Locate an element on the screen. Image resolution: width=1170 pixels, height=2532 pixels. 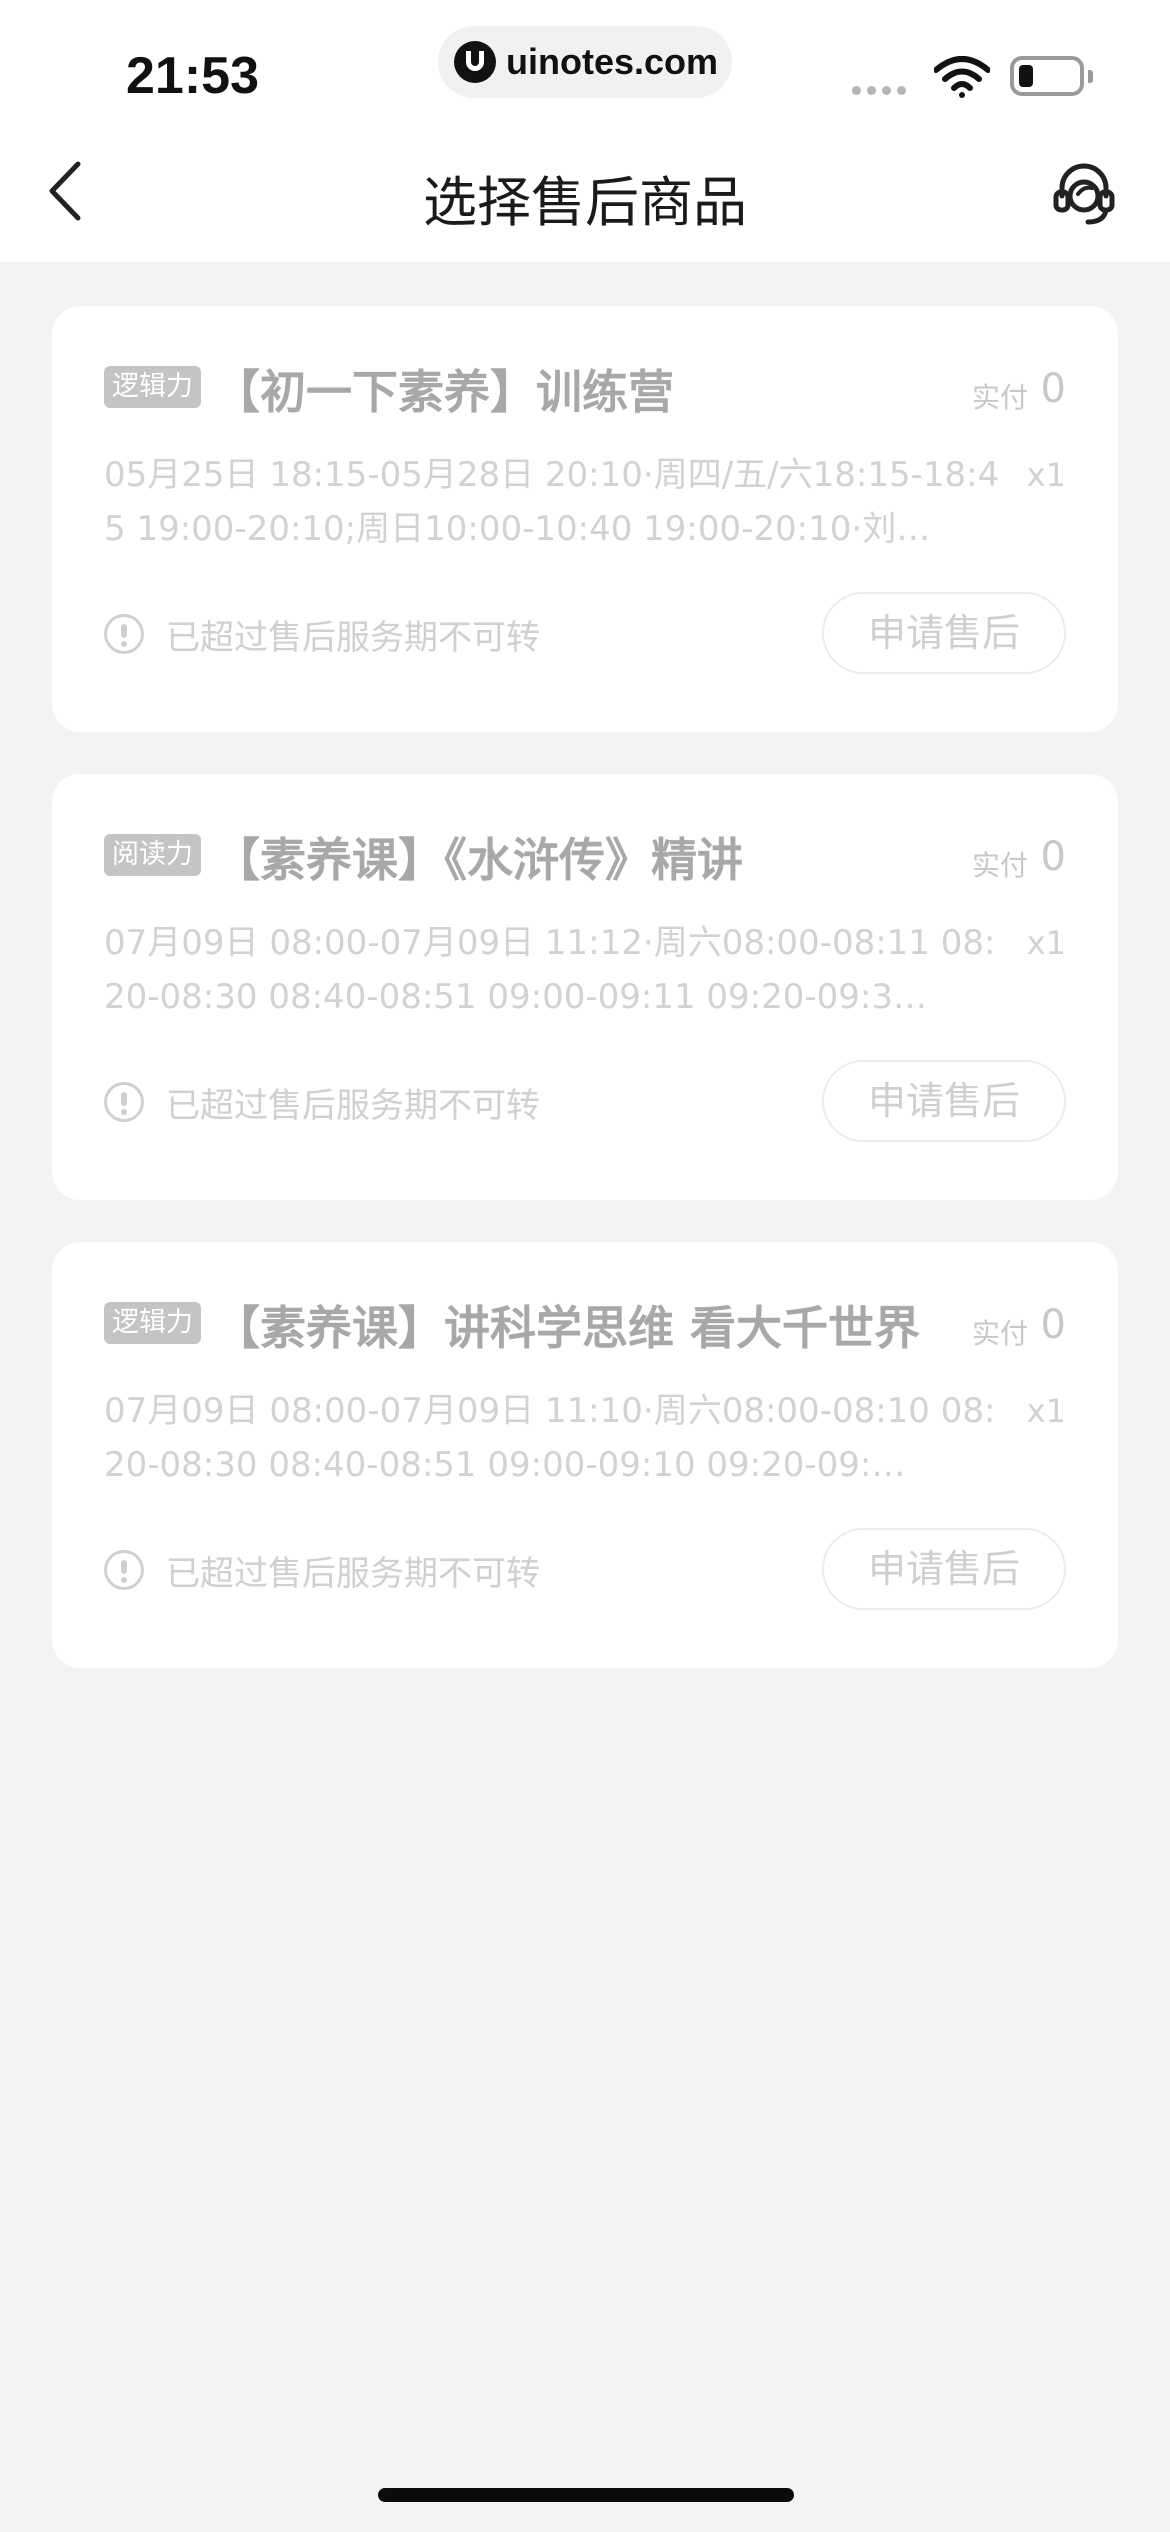
customer-service-icon is located at coordinates (1084, 194).